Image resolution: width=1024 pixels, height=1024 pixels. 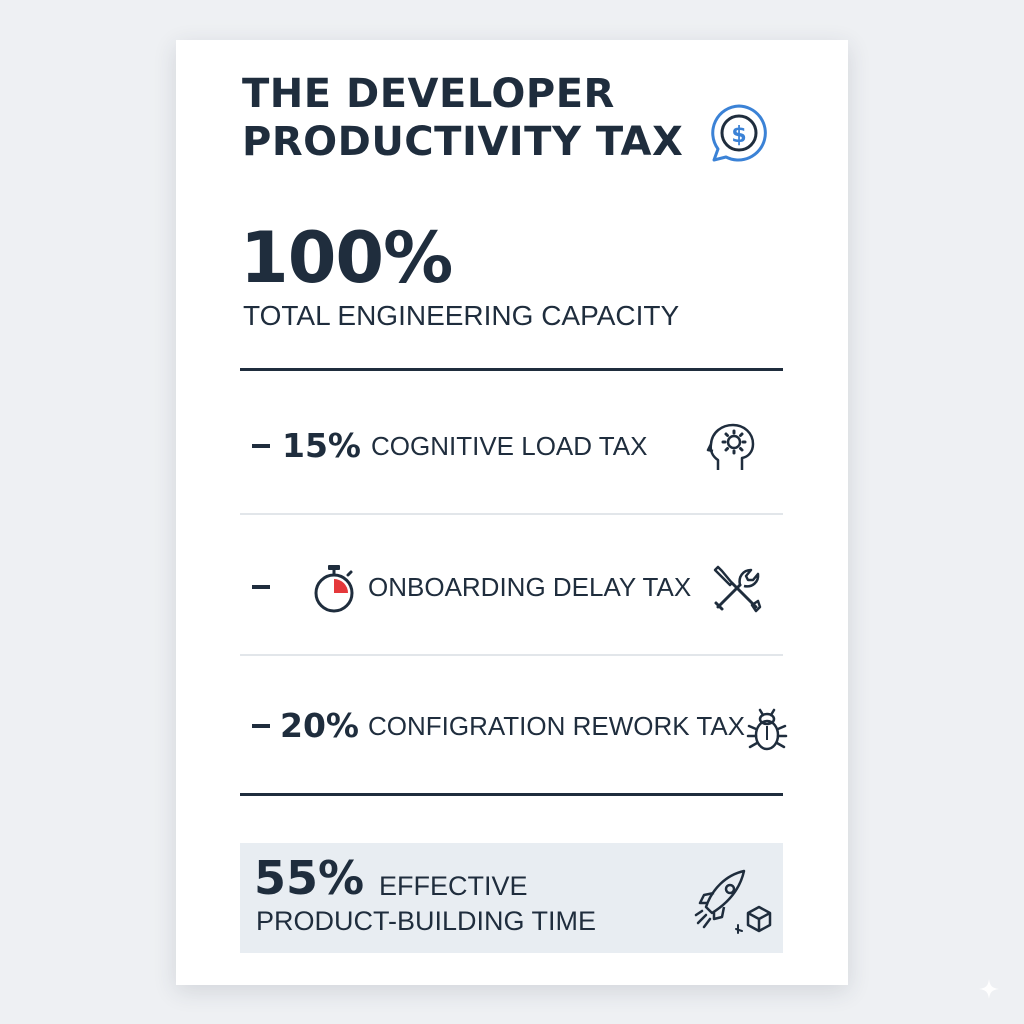 I want to click on tax-label: COGNITIVE LOAD TAX, so click(x=509, y=446).